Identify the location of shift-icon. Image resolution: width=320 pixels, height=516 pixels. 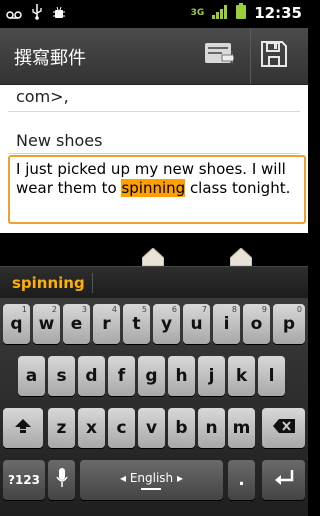
(23, 428).